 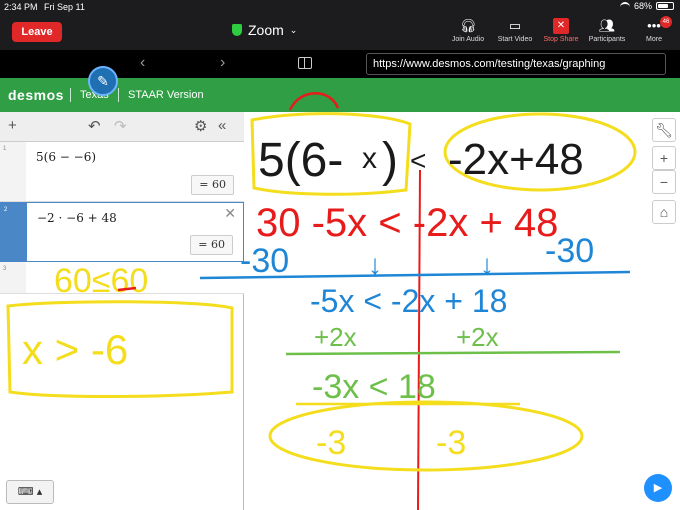 I want to click on close-icon: ✕, so click(x=230, y=213).